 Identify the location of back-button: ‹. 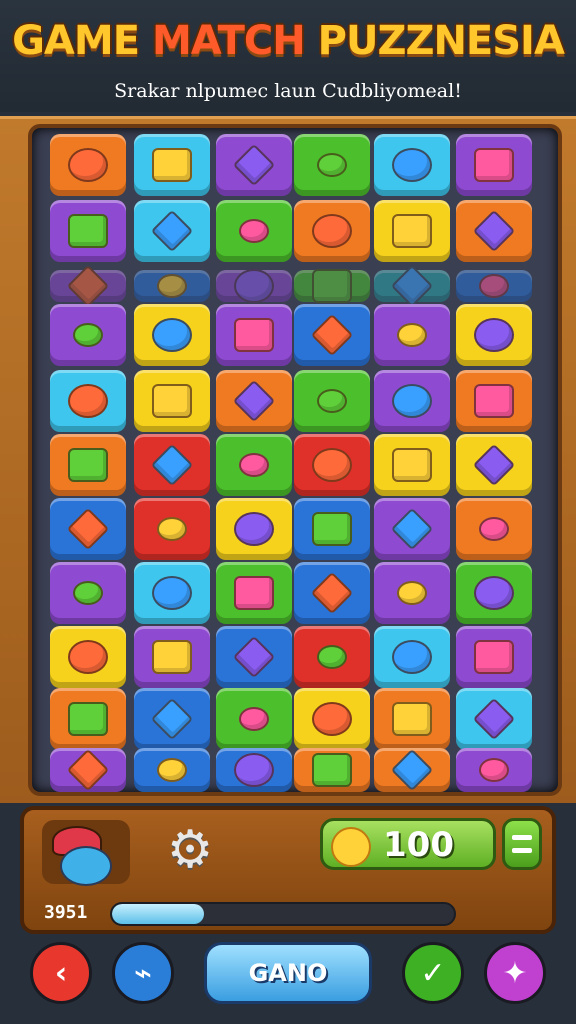
(61, 973).